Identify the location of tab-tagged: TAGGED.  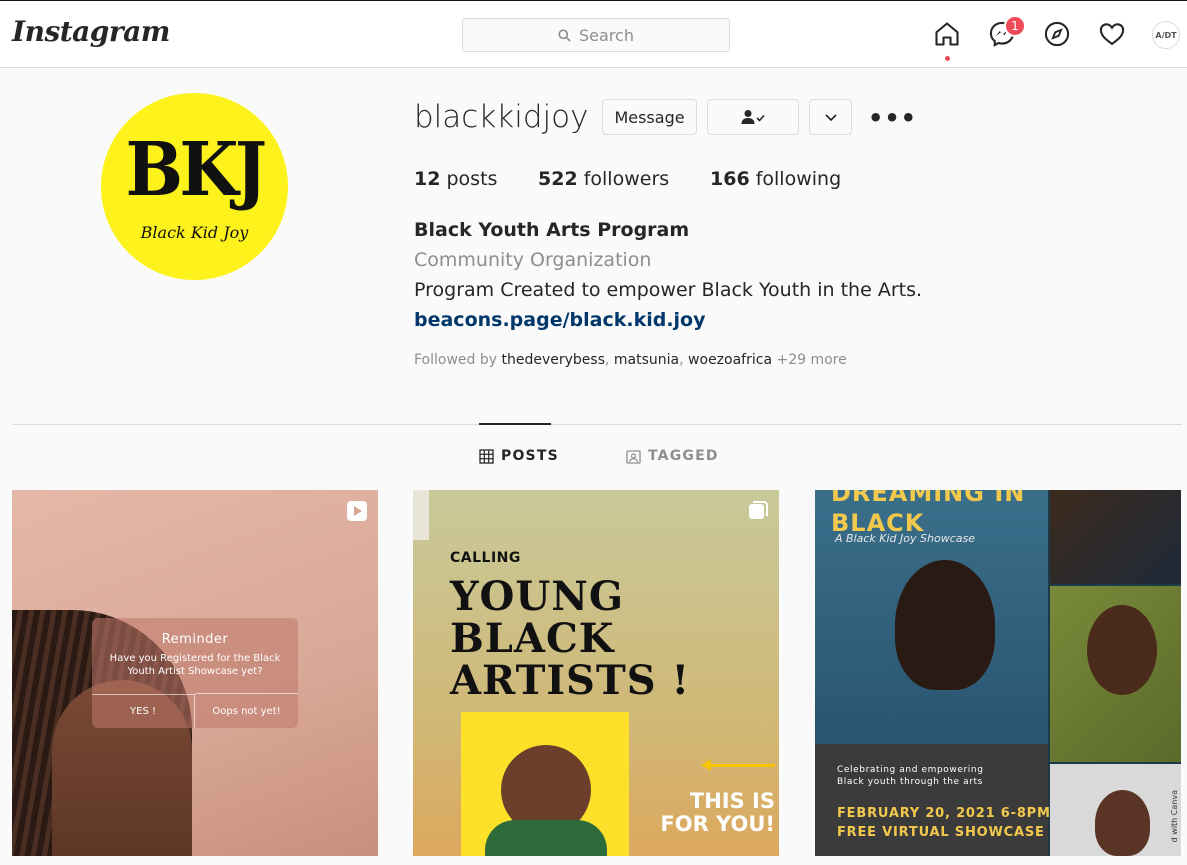
(672, 456).